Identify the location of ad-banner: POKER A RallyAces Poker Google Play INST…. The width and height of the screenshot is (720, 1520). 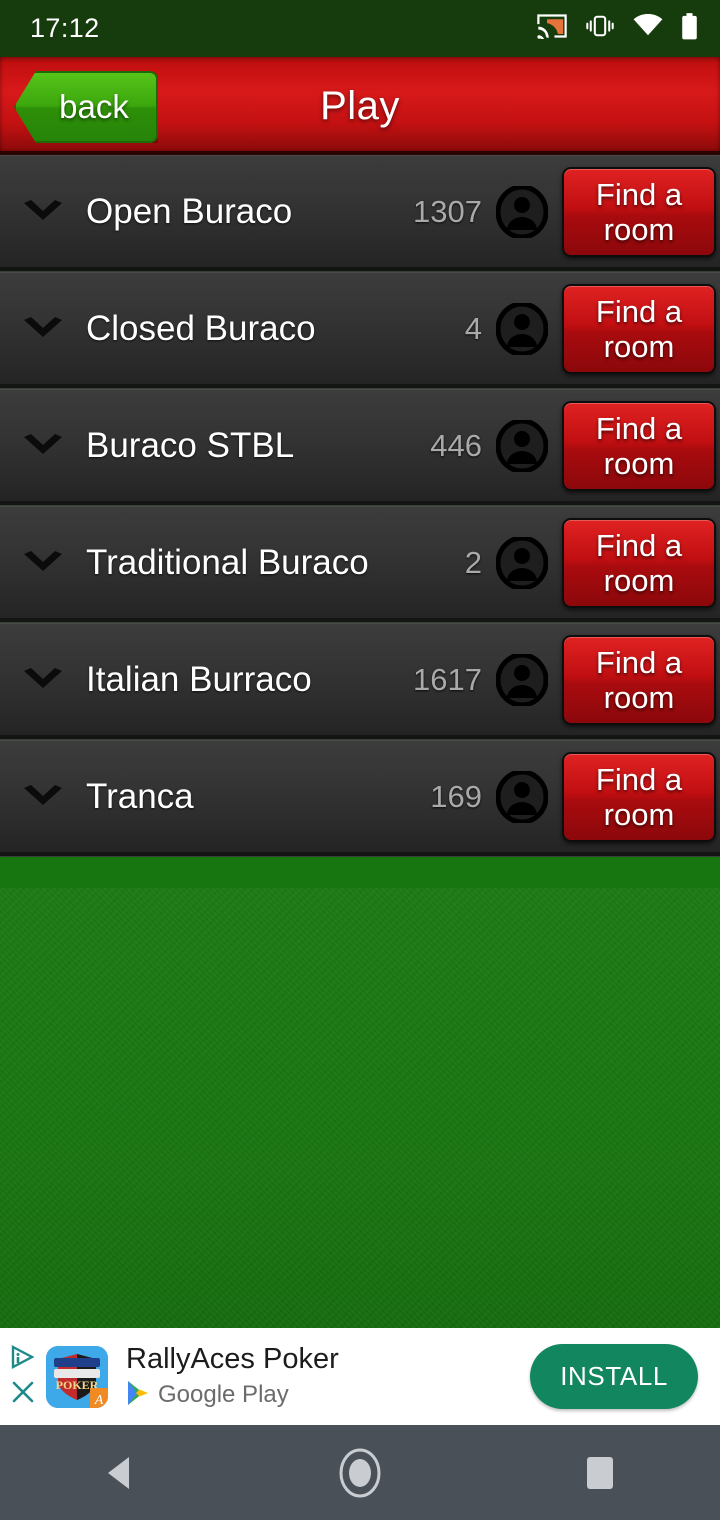
(360, 1376).